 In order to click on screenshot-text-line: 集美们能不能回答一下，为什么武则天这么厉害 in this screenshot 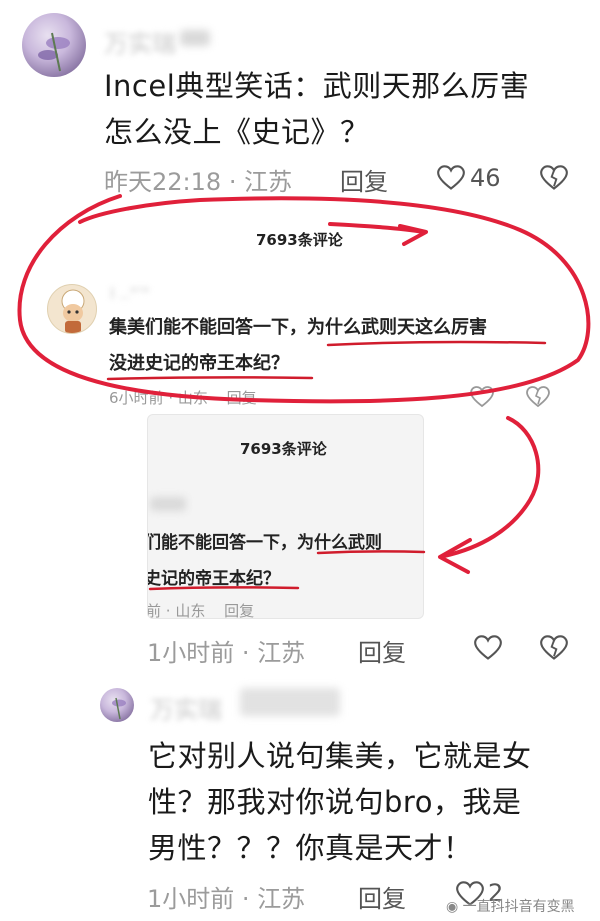, I will do `click(298, 328)`.